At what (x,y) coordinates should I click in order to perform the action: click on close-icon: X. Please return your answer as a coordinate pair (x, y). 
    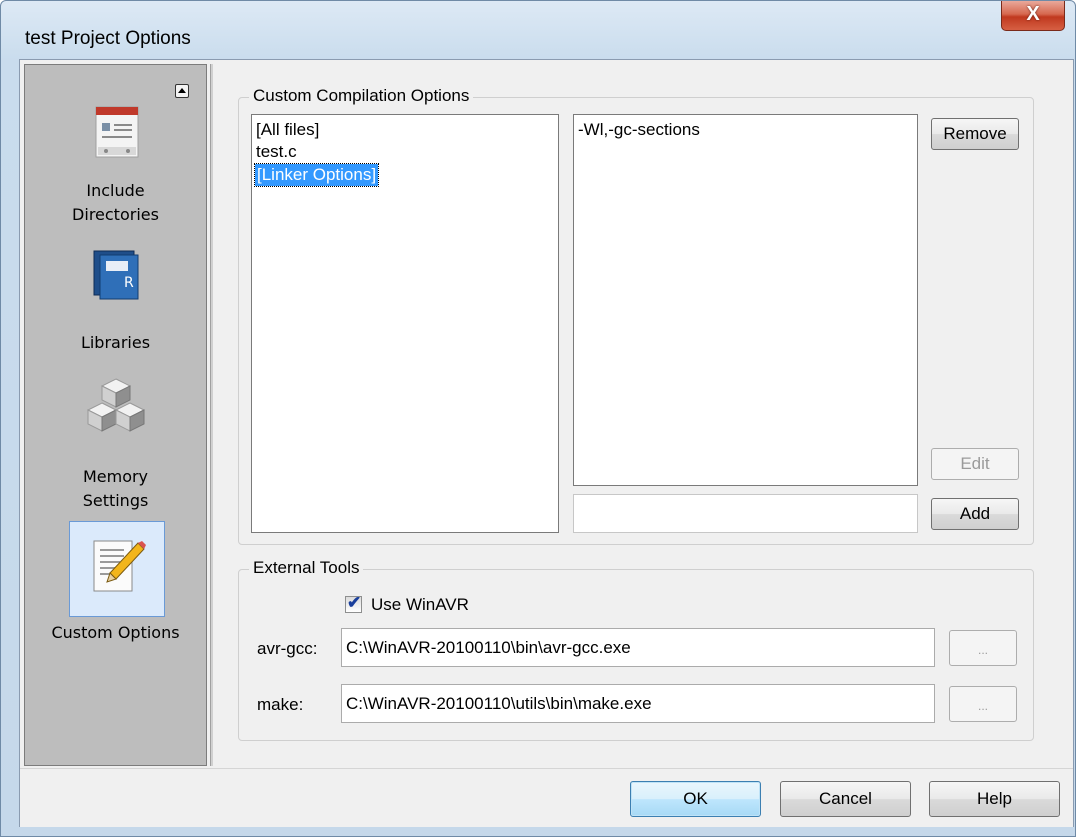
    Looking at the image, I should click on (1033, 14).